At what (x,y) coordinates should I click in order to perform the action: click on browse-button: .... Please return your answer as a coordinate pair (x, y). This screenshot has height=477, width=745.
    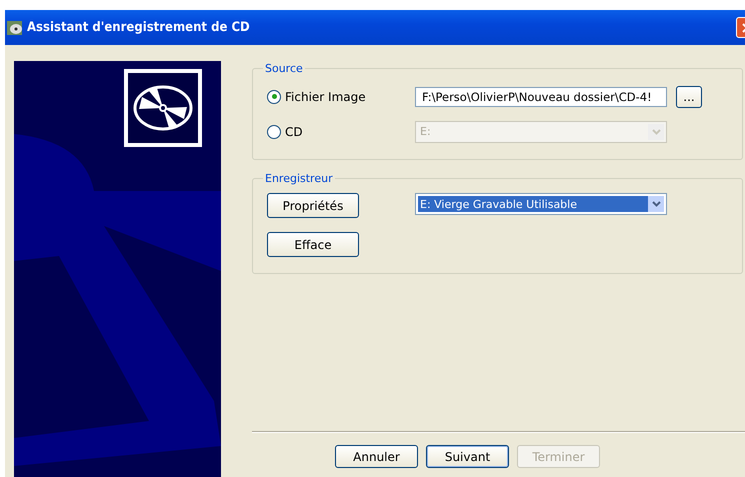
    Looking at the image, I should click on (689, 97).